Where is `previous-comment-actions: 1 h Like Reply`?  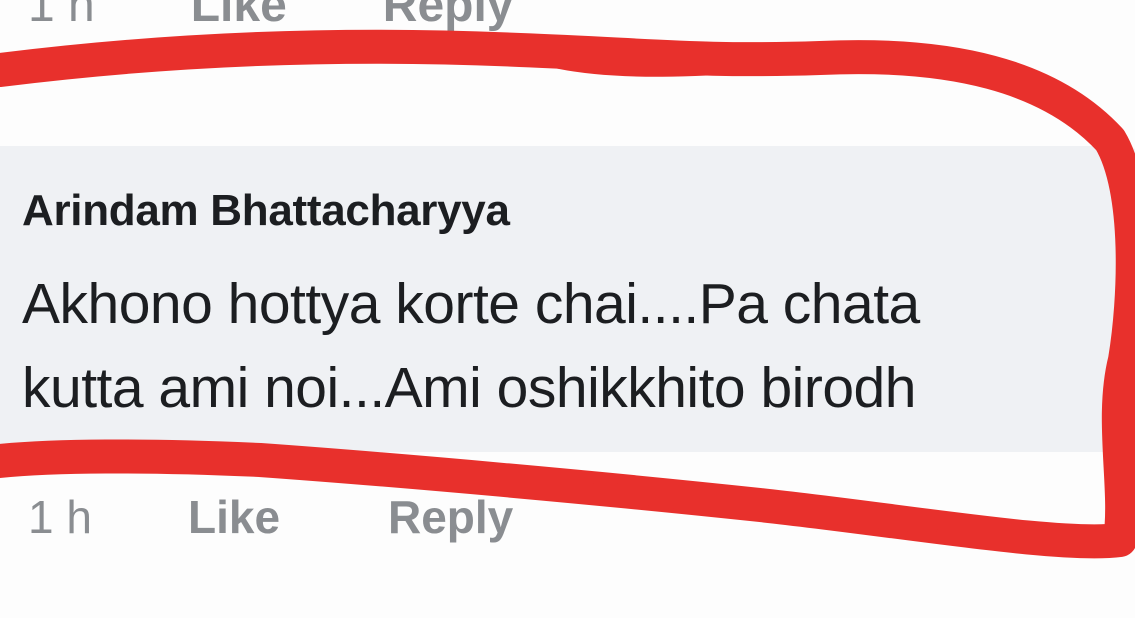 previous-comment-actions: 1 h Like Reply is located at coordinates (271, 16).